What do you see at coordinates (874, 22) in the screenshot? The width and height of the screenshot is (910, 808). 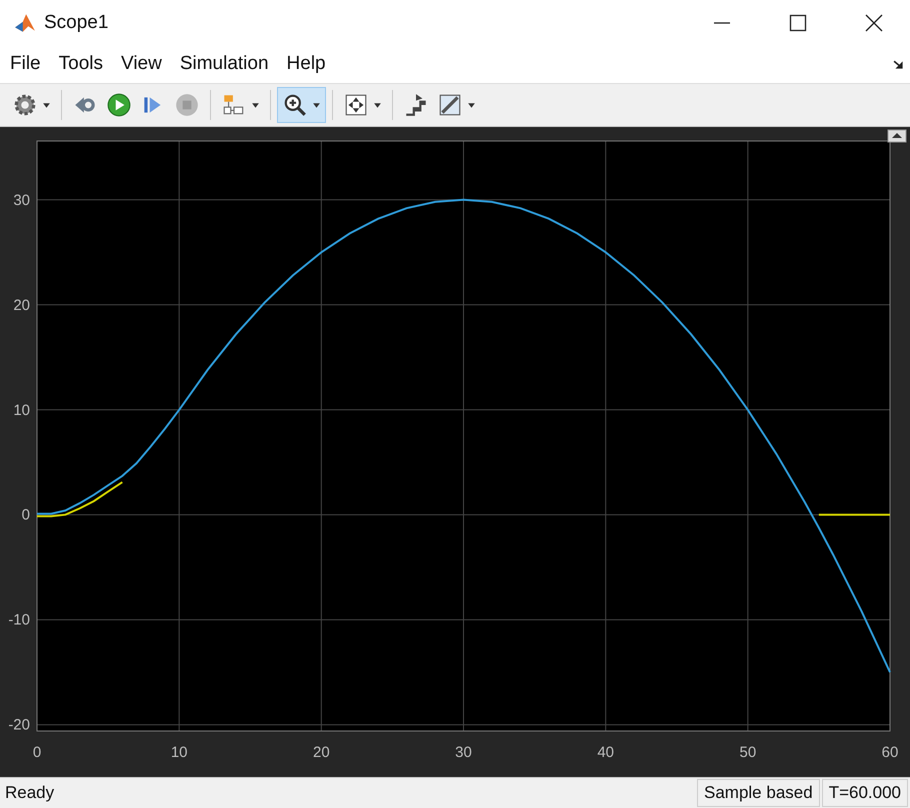 I see `close-icon` at bounding box center [874, 22].